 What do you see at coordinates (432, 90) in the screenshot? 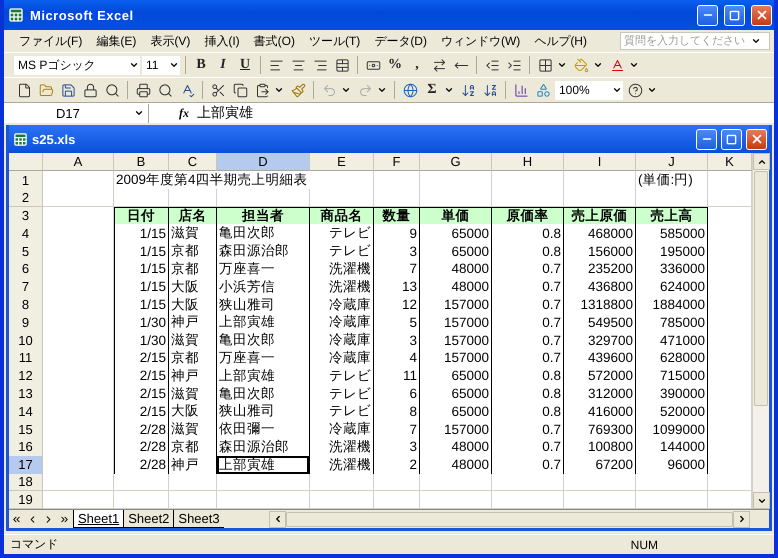
I see `autosum-button: Σ` at bounding box center [432, 90].